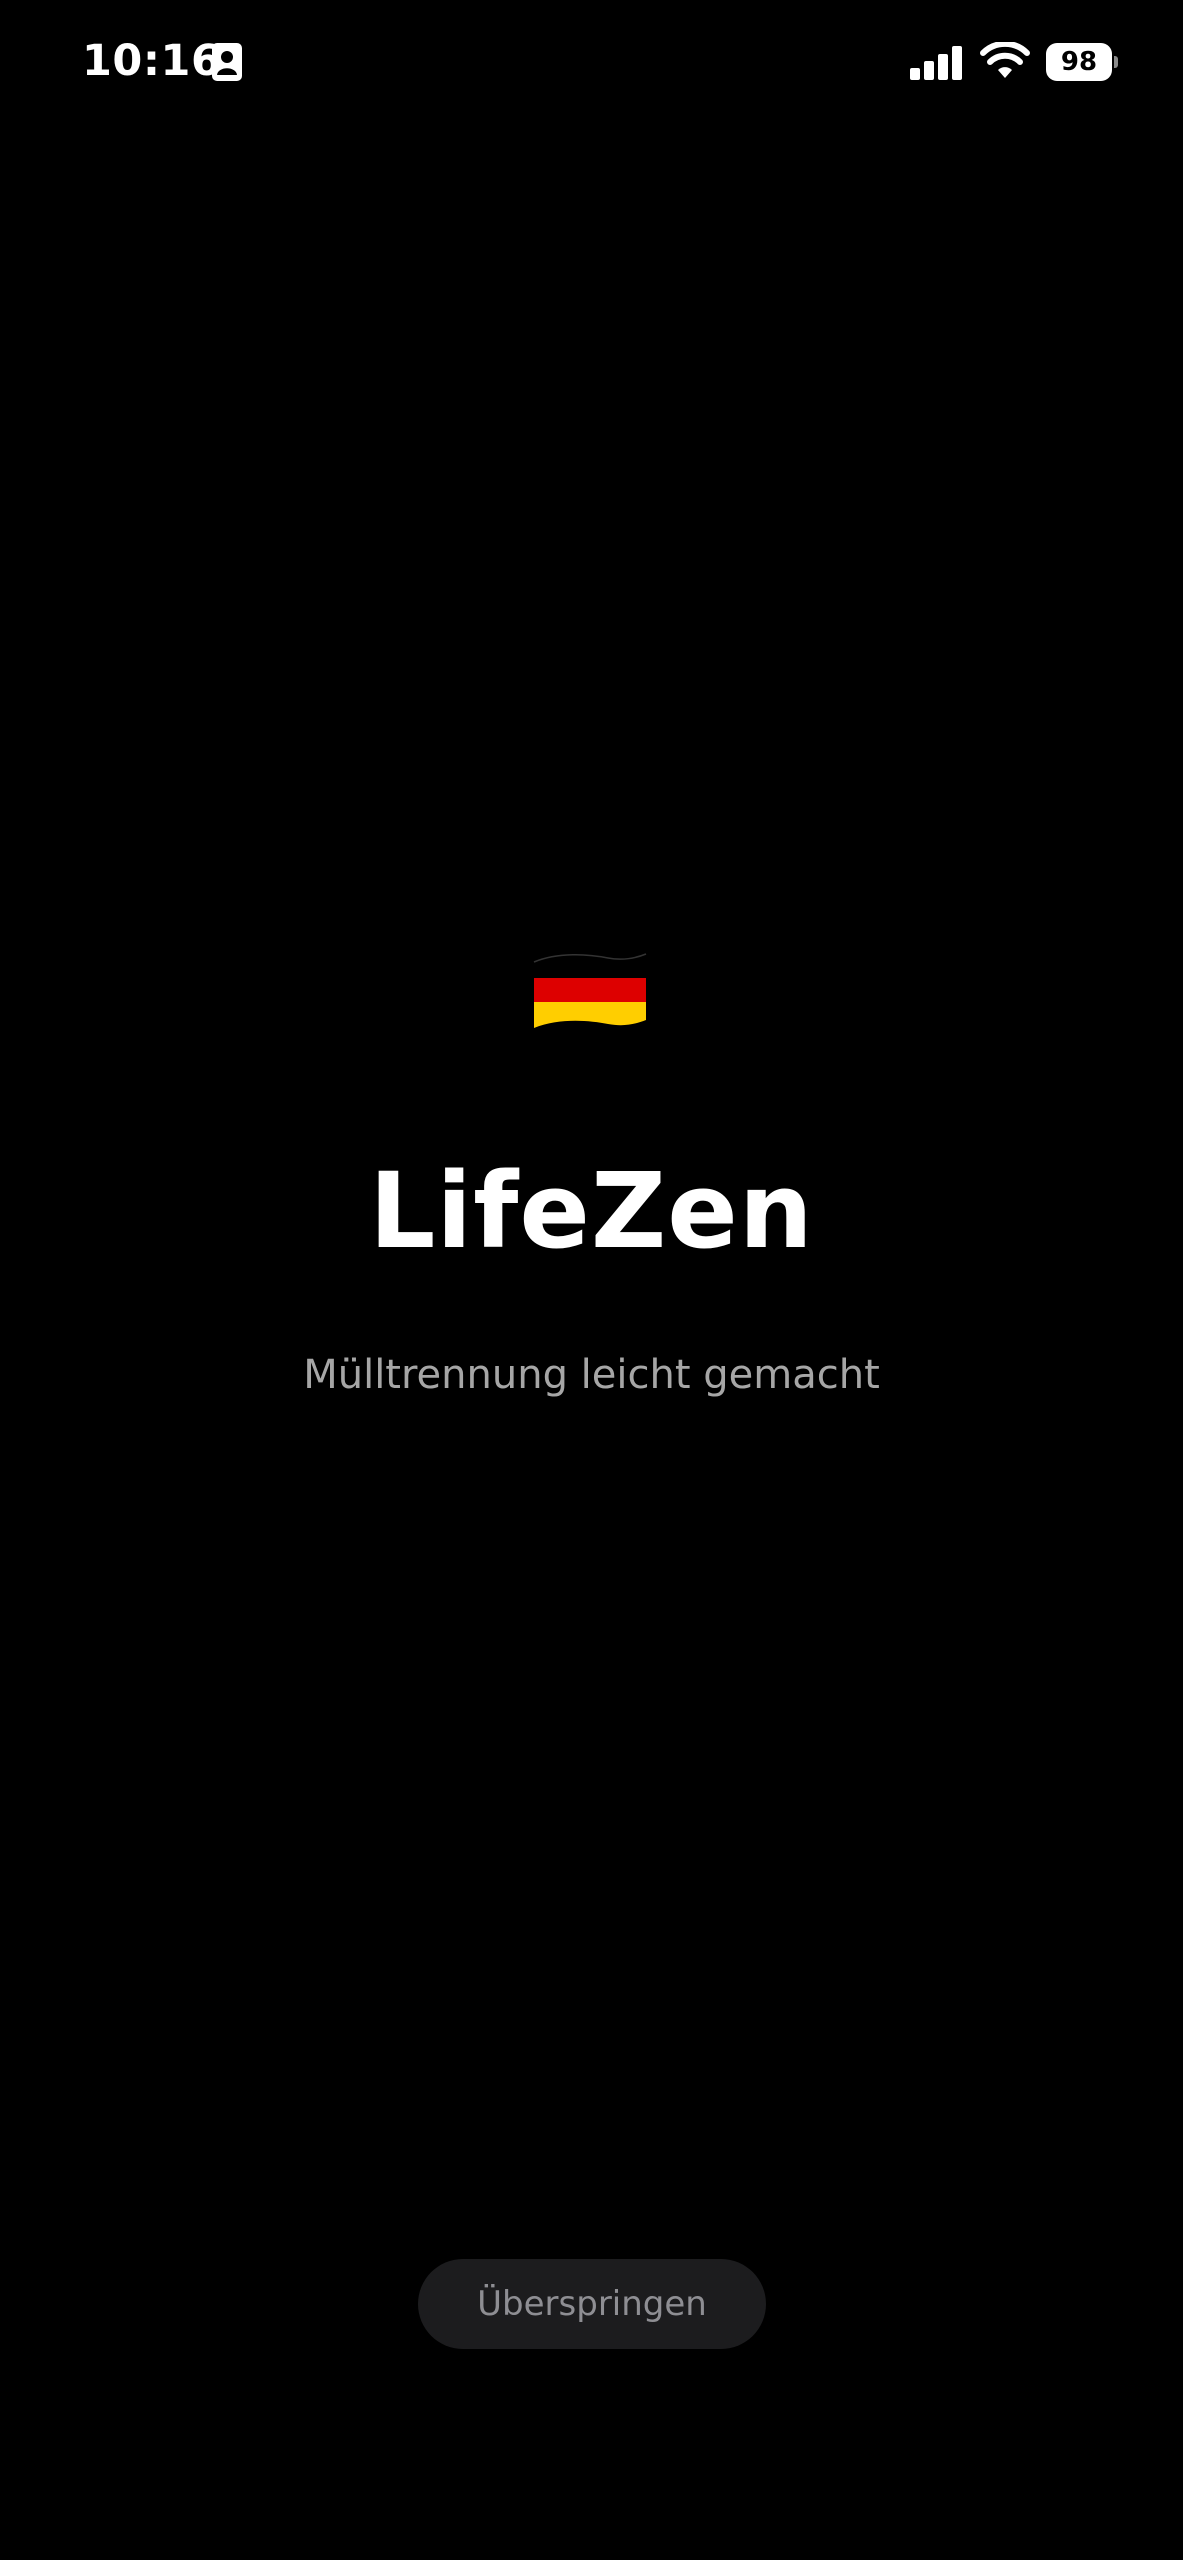  Describe the element at coordinates (591, 65) in the screenshot. I see `status-bar: 10:16 98` at that location.